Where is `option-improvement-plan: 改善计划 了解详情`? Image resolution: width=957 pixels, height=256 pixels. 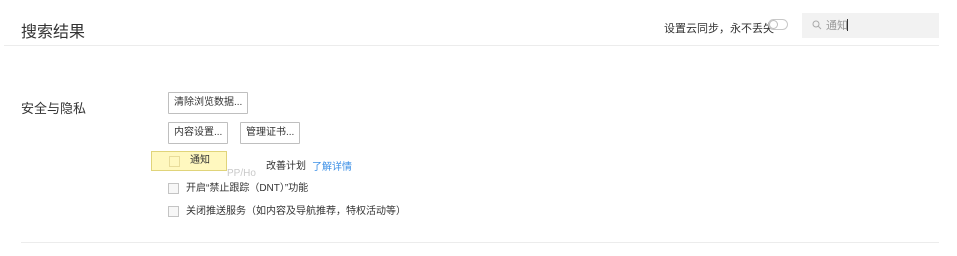
option-improvement-plan: 改善计划 了解详情 is located at coordinates (309, 167).